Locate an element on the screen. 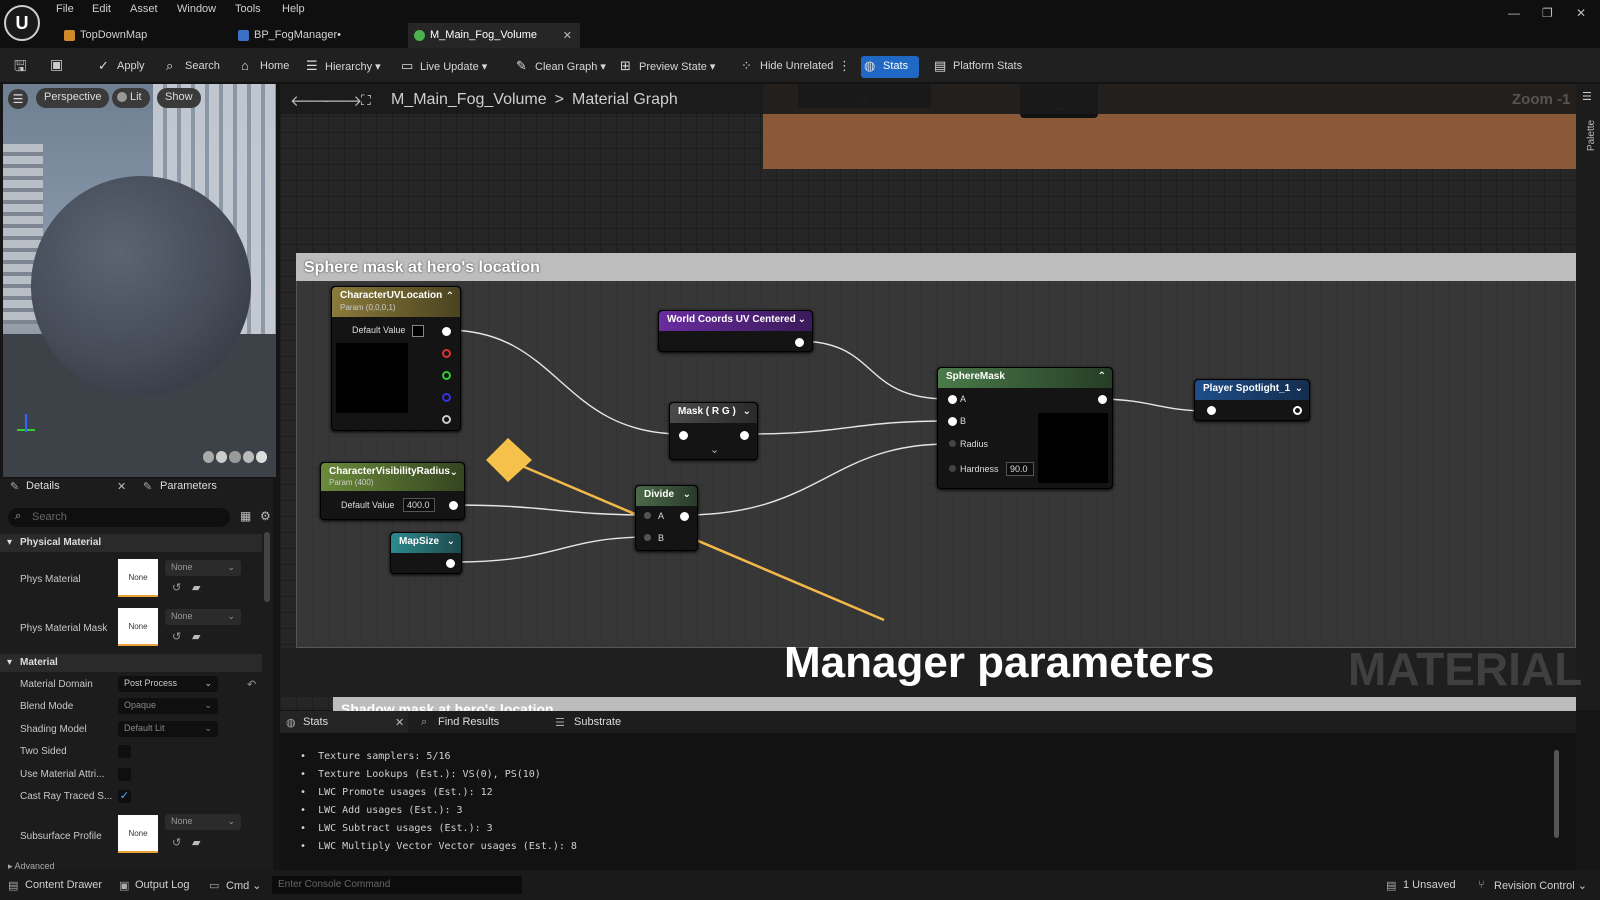 The width and height of the screenshot is (1600, 900). node-title: Divide is located at coordinates (659, 494).